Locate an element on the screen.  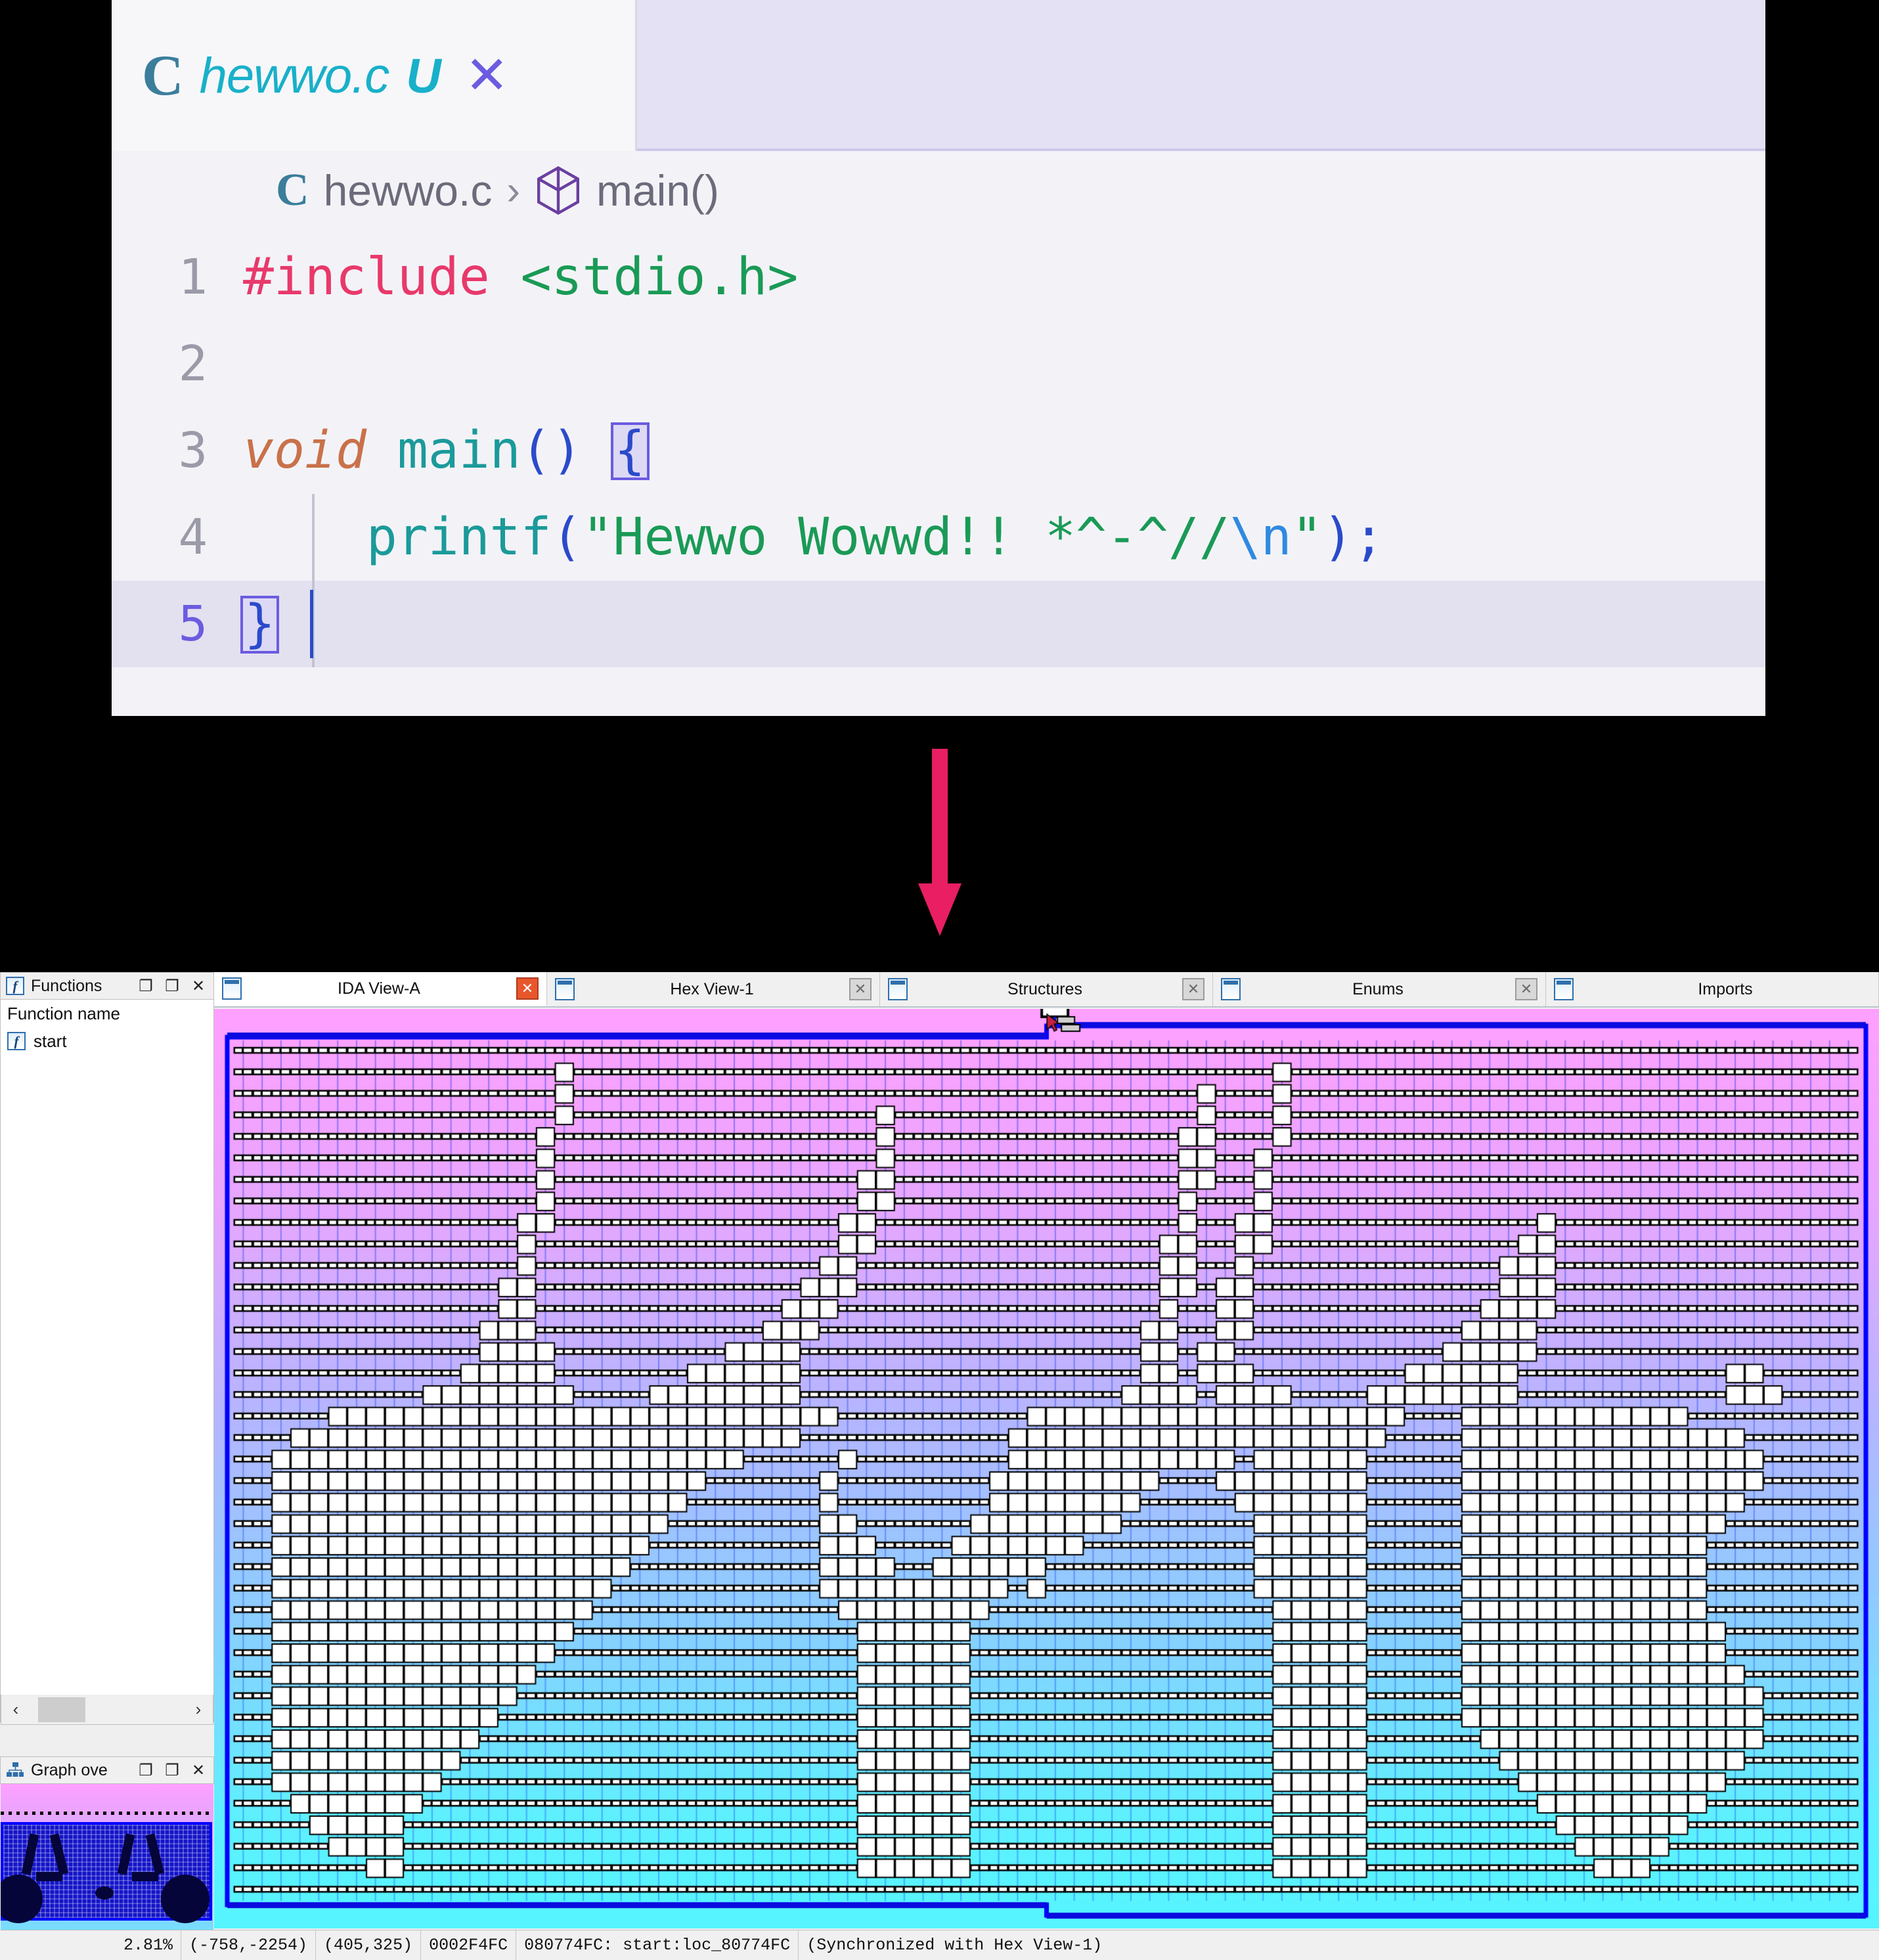
scroll-right-icon: › is located at coordinates (198, 1709).